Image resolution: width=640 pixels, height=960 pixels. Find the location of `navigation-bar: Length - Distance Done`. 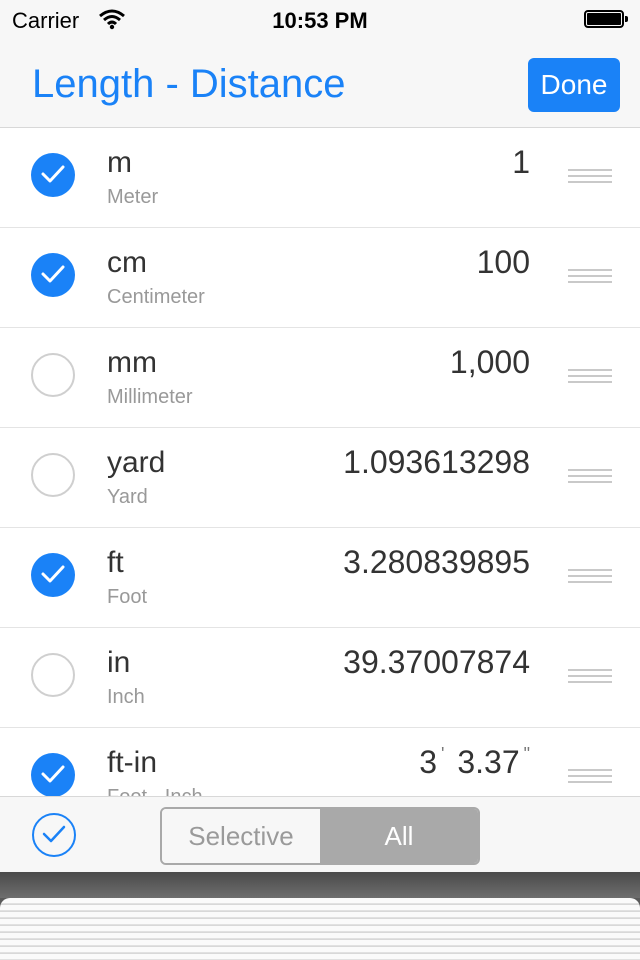

navigation-bar: Length - Distance Done is located at coordinates (320, 84).